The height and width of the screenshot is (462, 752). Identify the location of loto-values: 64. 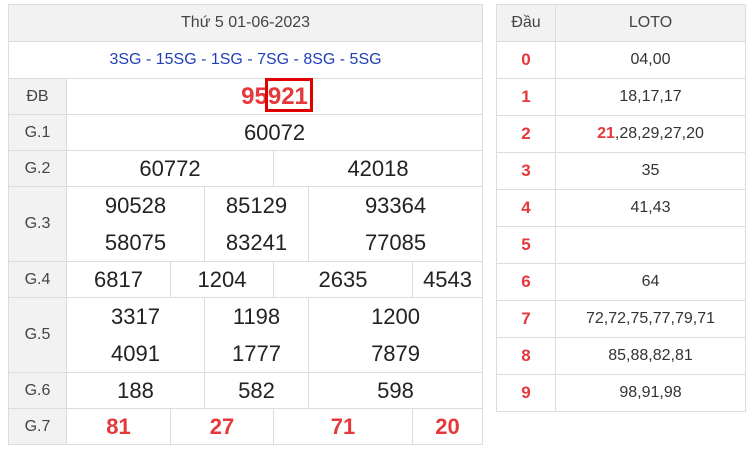
(650, 282).